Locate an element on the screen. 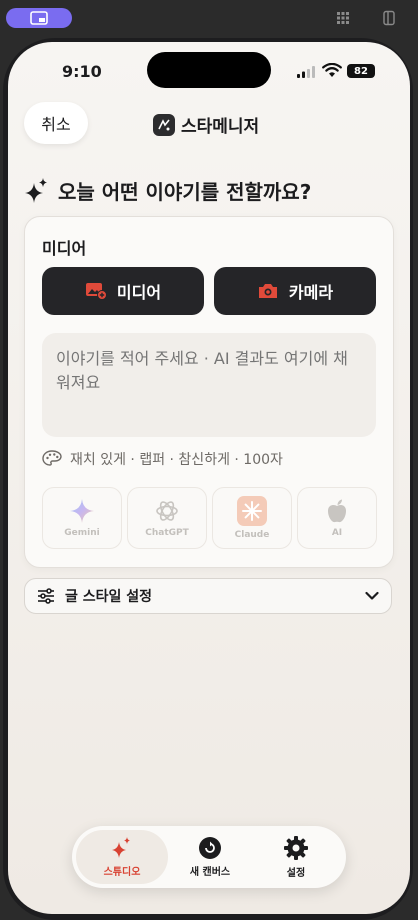 Image resolution: width=418 pixels, height=920 pixels. bottom-tab-bar: 스튜디오 새 캔버스 설정 is located at coordinates (209, 857).